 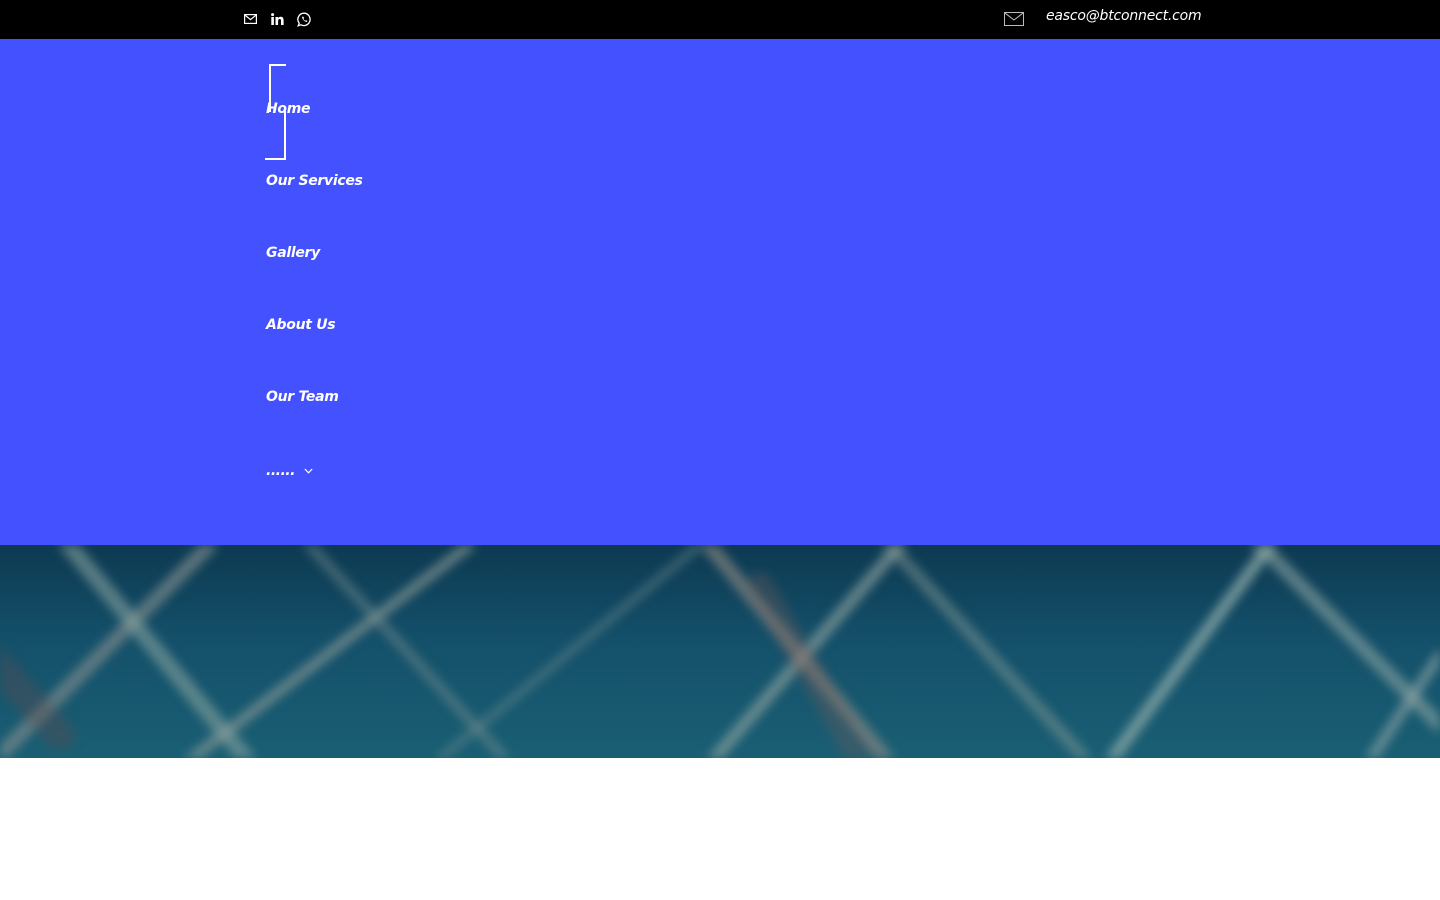 What do you see at coordinates (293, 253) in the screenshot?
I see `nav-item-gallery: Gallery` at bounding box center [293, 253].